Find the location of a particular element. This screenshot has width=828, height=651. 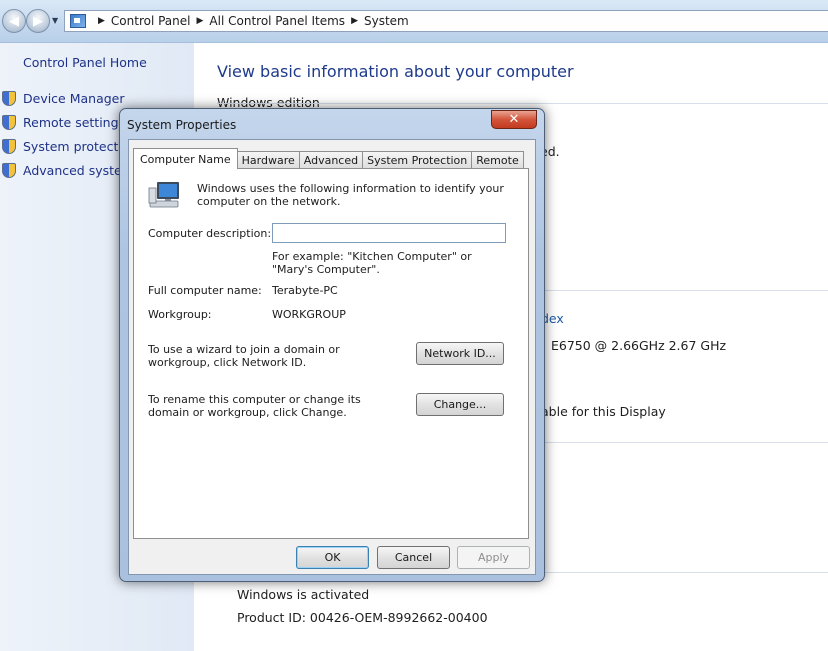

control-panel-icon is located at coordinates (78, 21).